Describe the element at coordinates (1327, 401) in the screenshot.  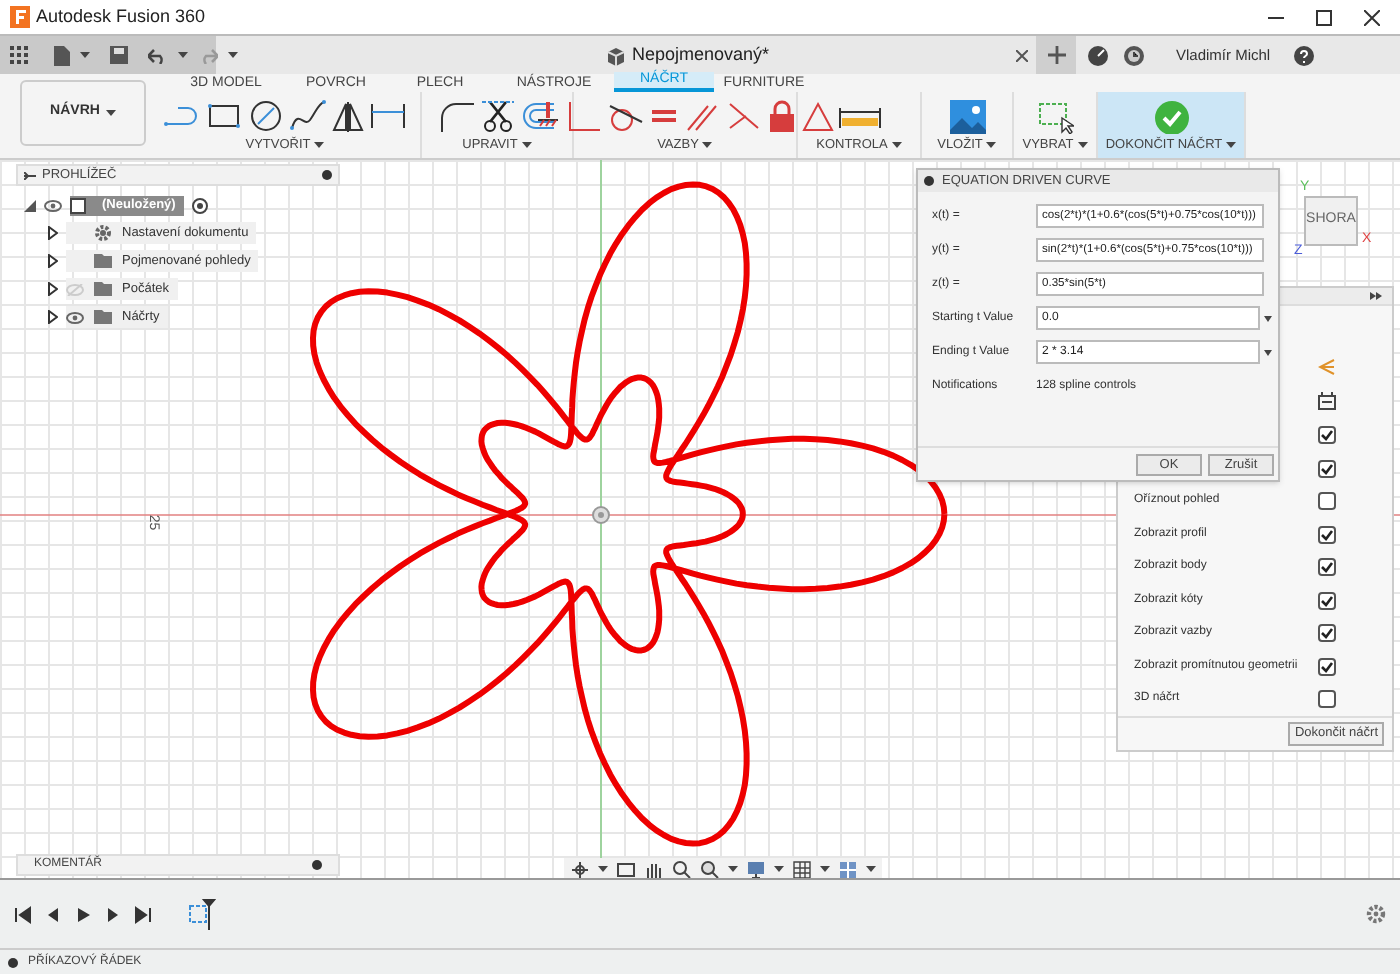
I see `calendar-icon` at that location.